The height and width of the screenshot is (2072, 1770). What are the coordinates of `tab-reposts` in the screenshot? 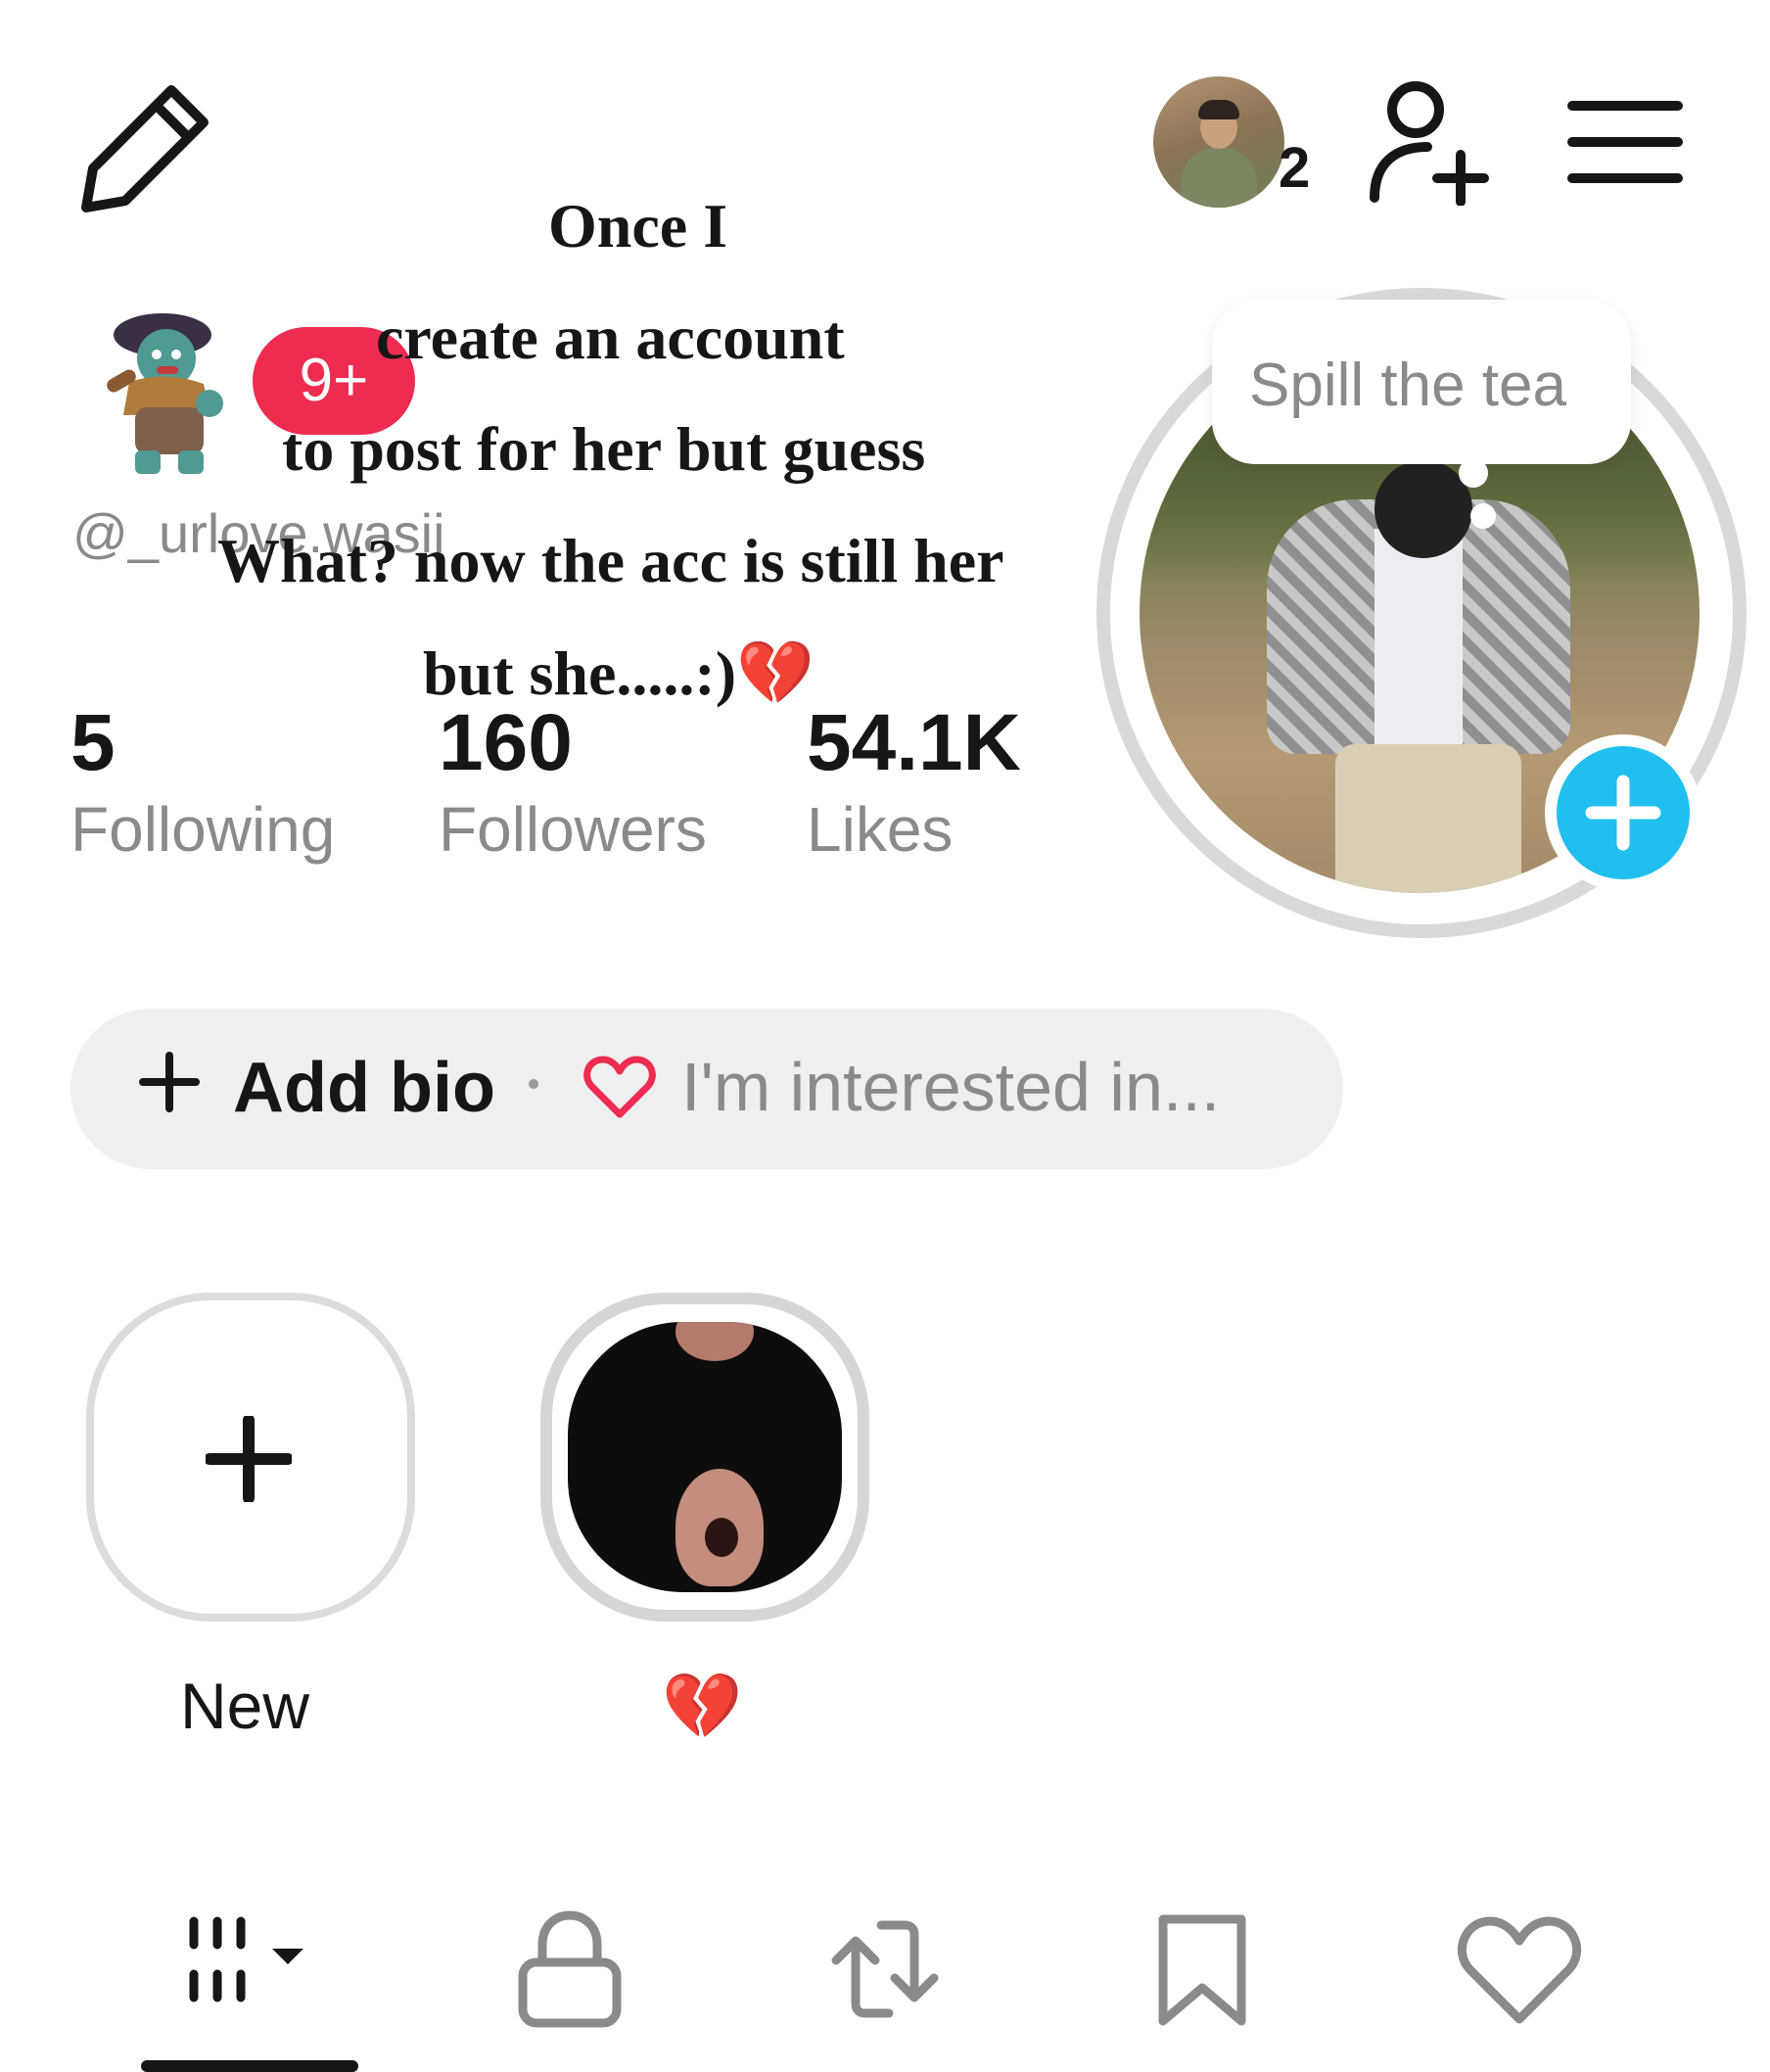 It's located at (885, 1970).